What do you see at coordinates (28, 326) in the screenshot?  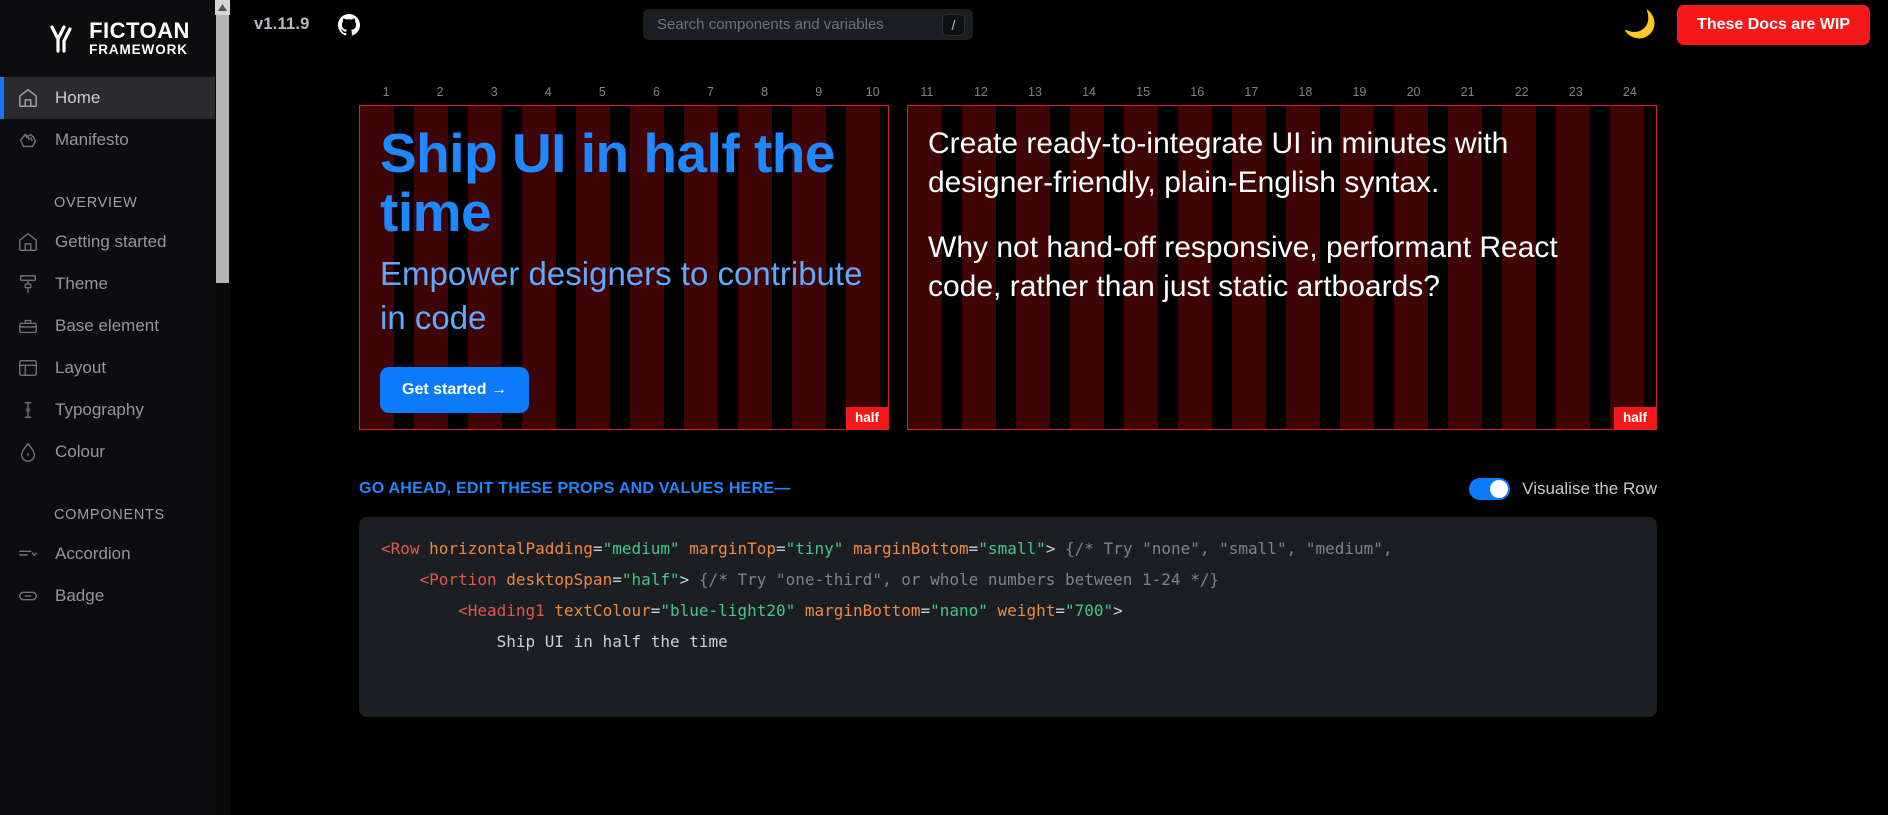 I see `toolbox-icon` at bounding box center [28, 326].